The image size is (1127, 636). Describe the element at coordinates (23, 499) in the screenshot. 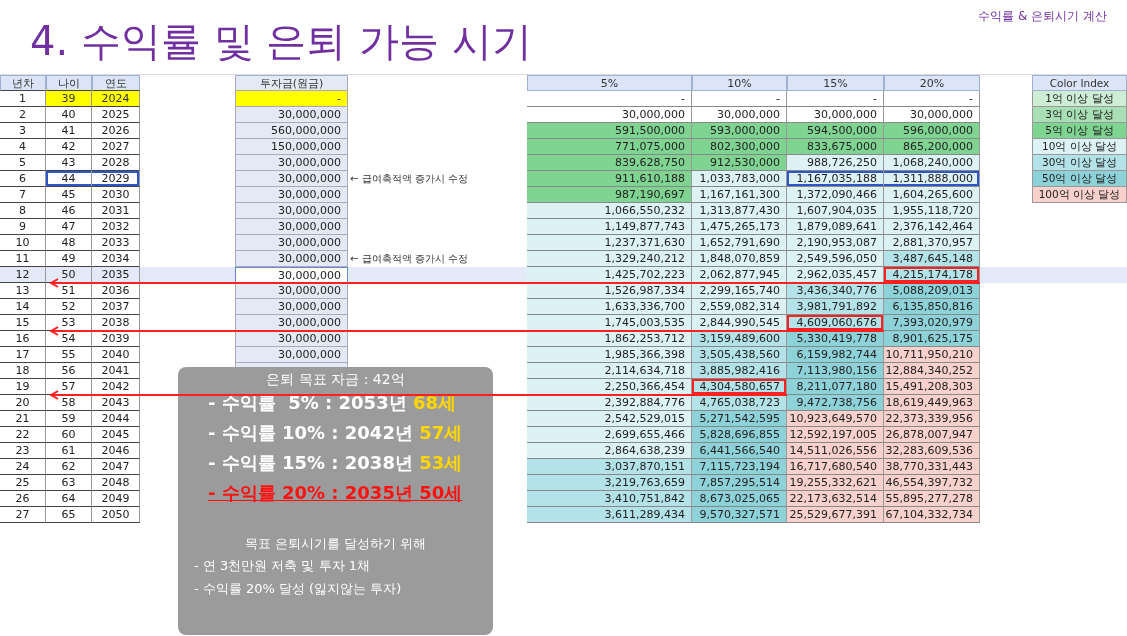

I see `table-cell: 26` at that location.